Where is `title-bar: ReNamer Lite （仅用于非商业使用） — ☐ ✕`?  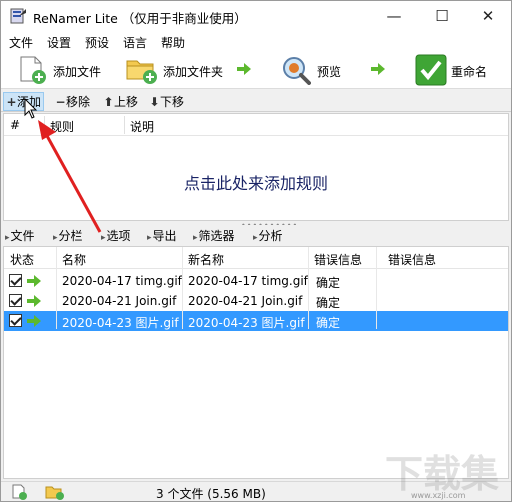 title-bar: ReNamer Lite （仅用于非商业使用） — ☐ ✕ is located at coordinates (256, 16).